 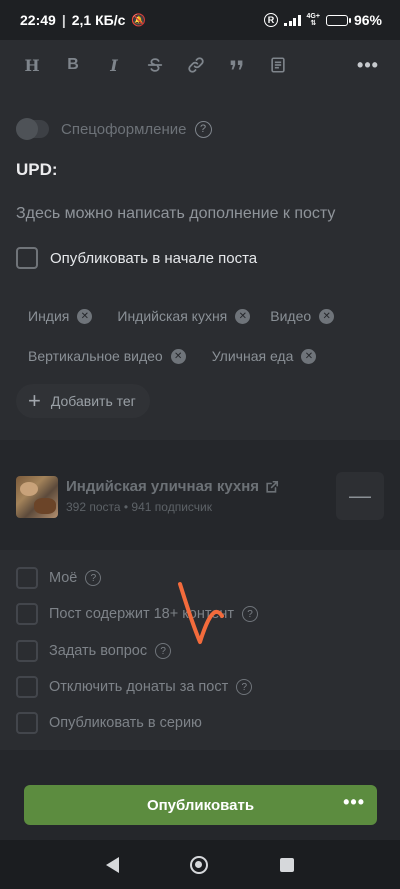 I want to click on community-avatar, so click(x=37, y=497).